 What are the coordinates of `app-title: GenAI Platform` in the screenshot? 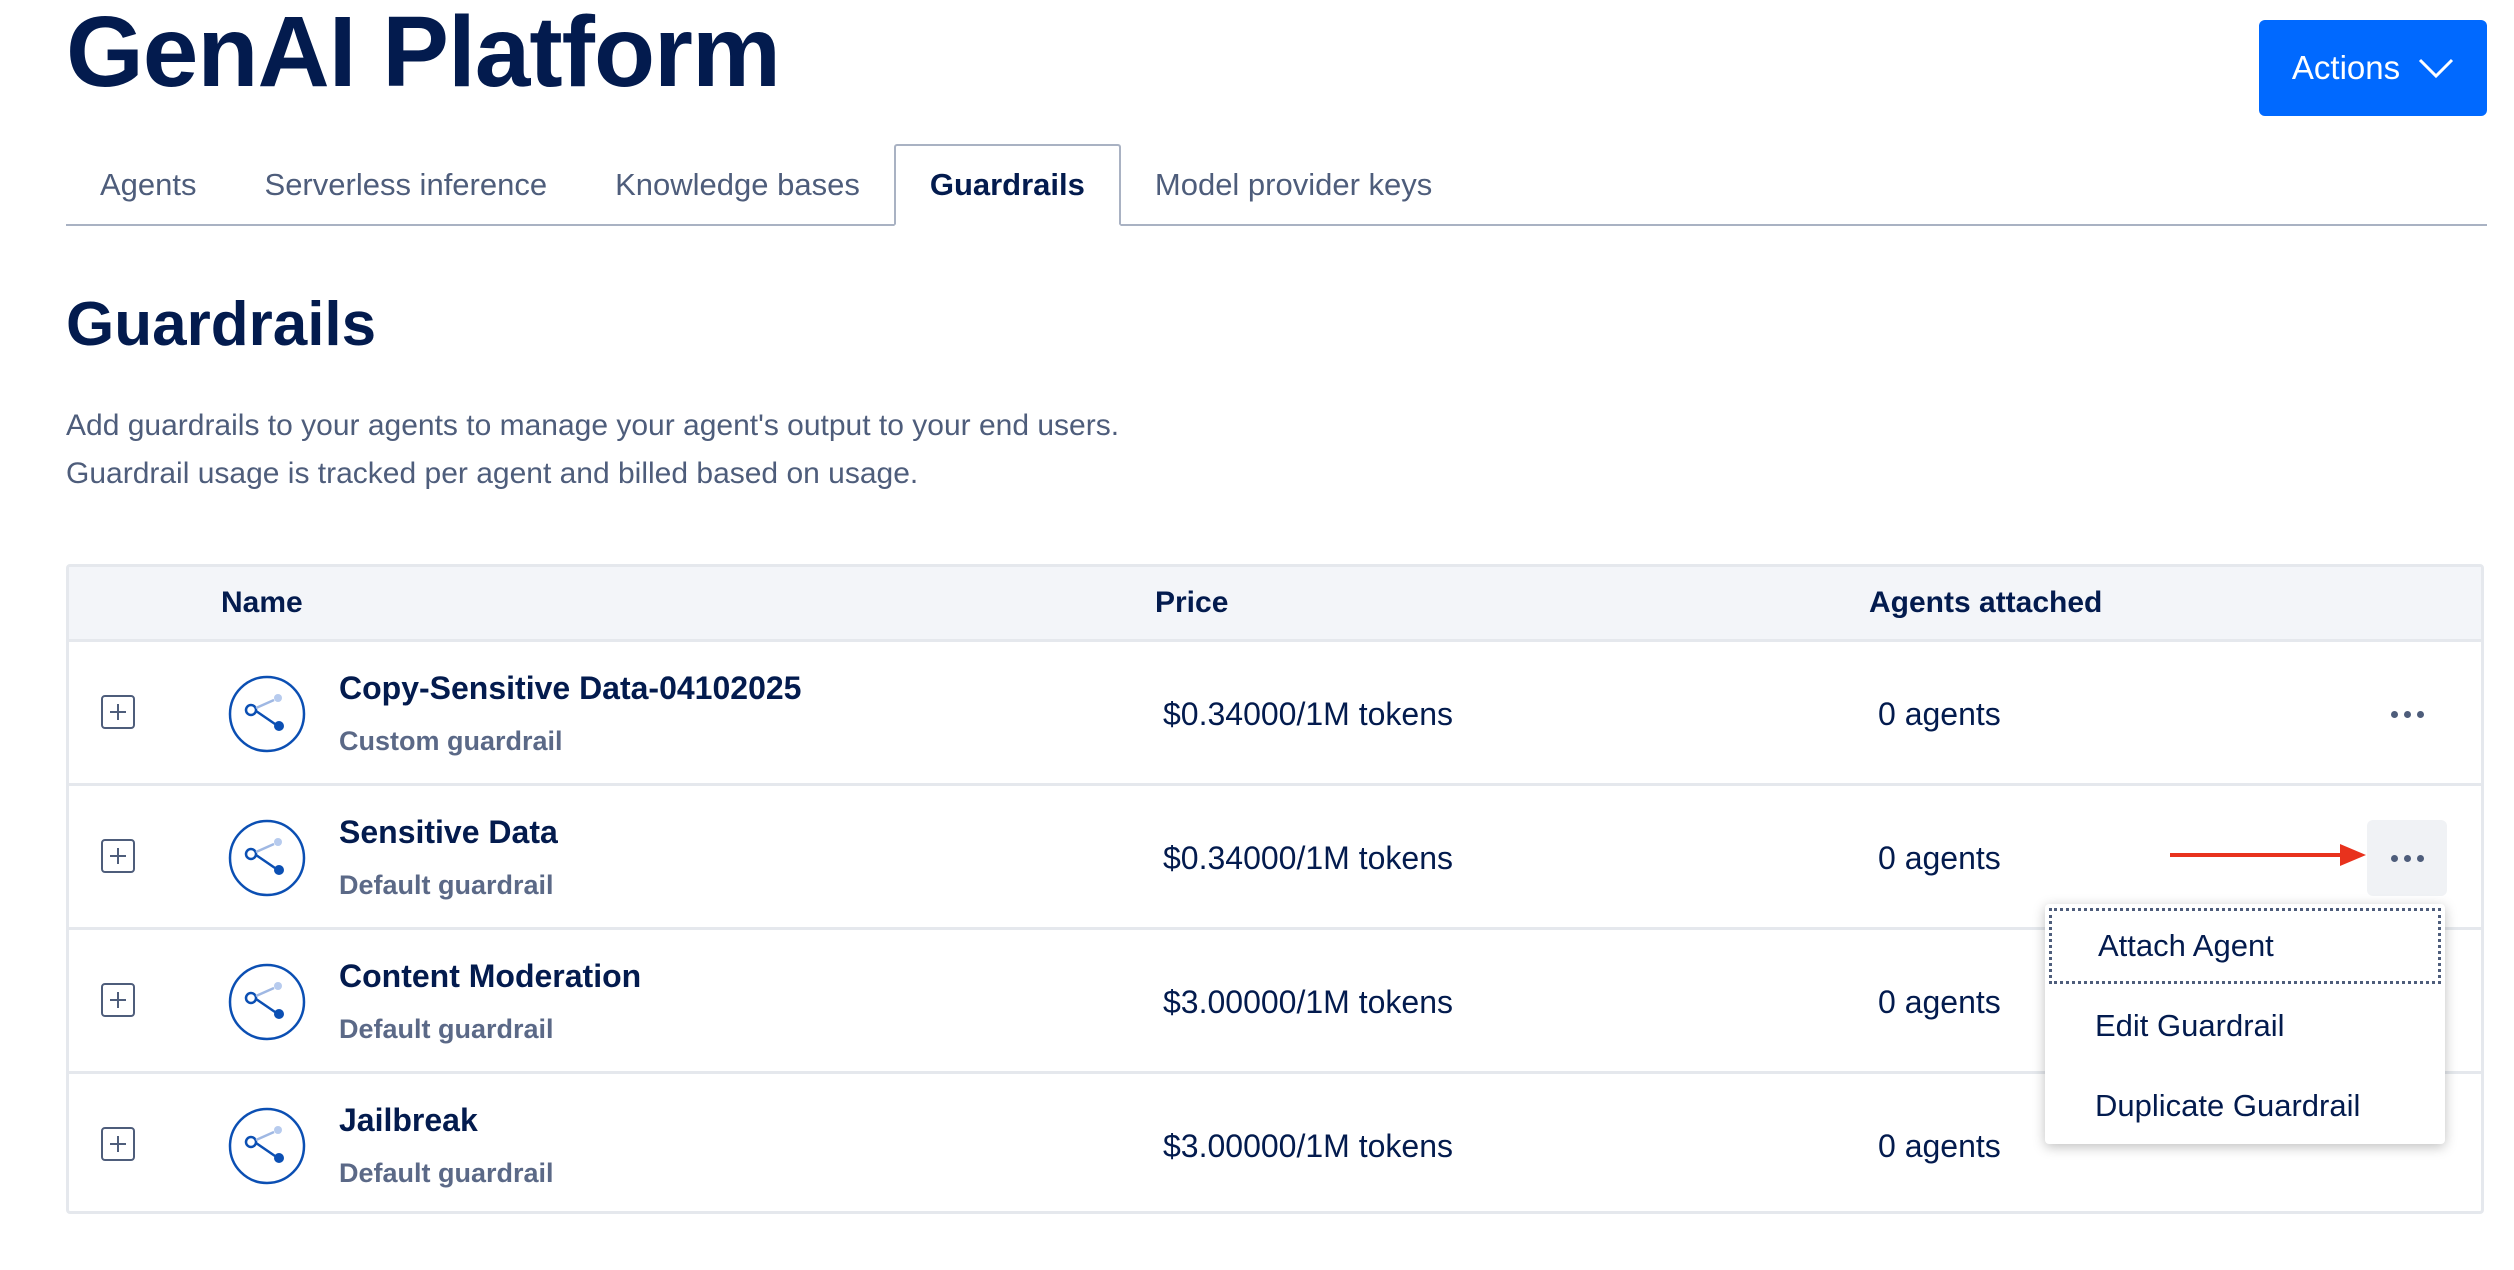 It's located at (423, 54).